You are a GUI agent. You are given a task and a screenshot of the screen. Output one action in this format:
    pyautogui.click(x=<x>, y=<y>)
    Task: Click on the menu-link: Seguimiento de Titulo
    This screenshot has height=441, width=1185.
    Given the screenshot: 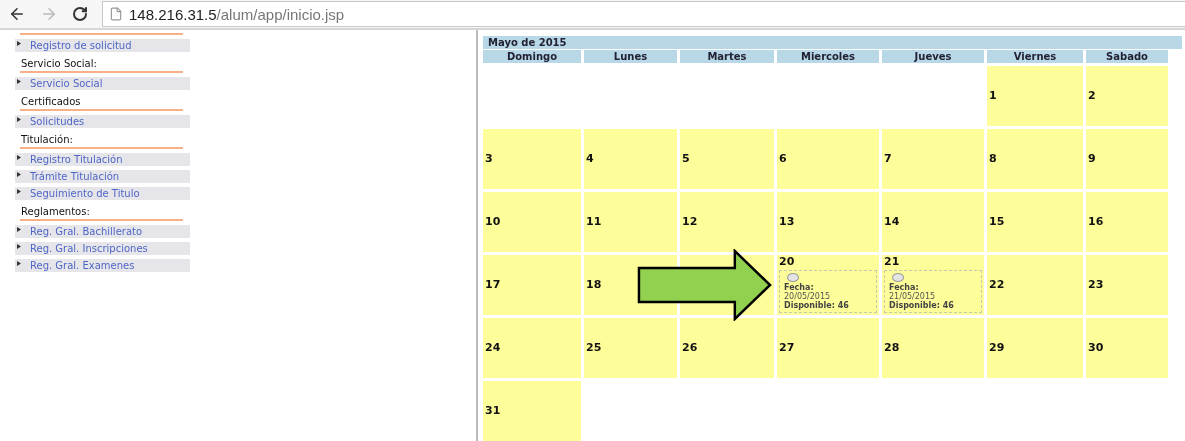 What is the action you would take?
    pyautogui.click(x=102, y=193)
    